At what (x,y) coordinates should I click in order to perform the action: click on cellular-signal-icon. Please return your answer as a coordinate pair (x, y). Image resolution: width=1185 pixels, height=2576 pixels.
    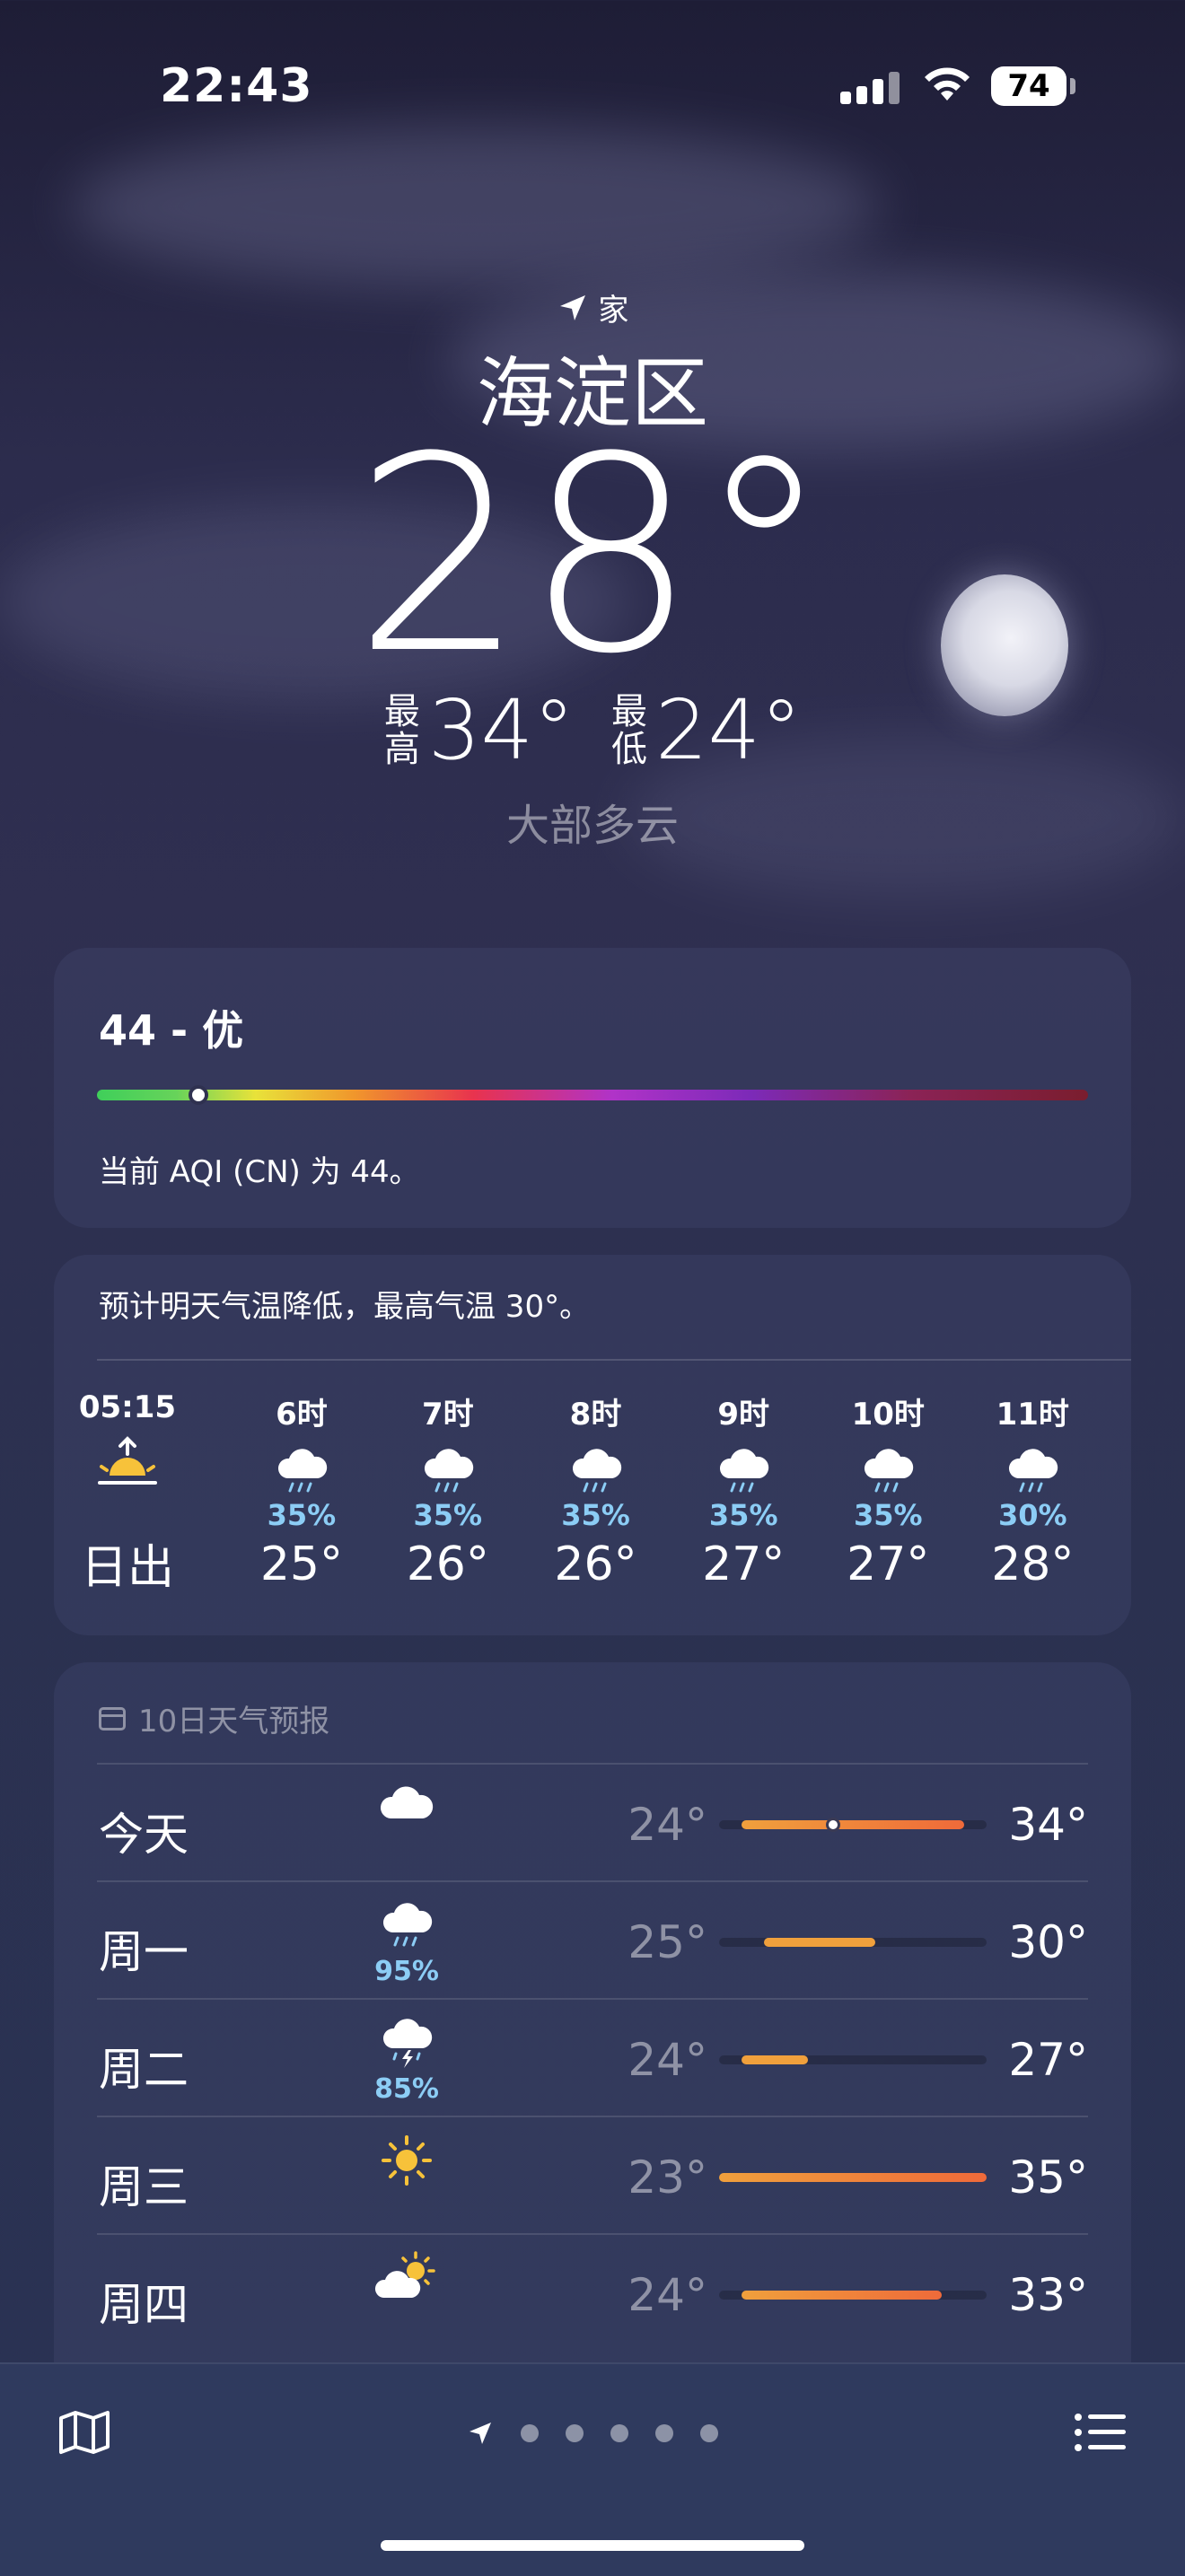
    Looking at the image, I should click on (870, 87).